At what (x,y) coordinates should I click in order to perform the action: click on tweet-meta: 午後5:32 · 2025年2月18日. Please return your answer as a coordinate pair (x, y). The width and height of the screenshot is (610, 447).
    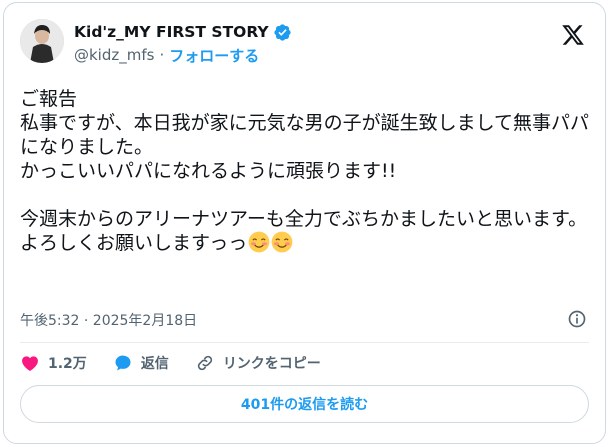
    Looking at the image, I should click on (304, 320).